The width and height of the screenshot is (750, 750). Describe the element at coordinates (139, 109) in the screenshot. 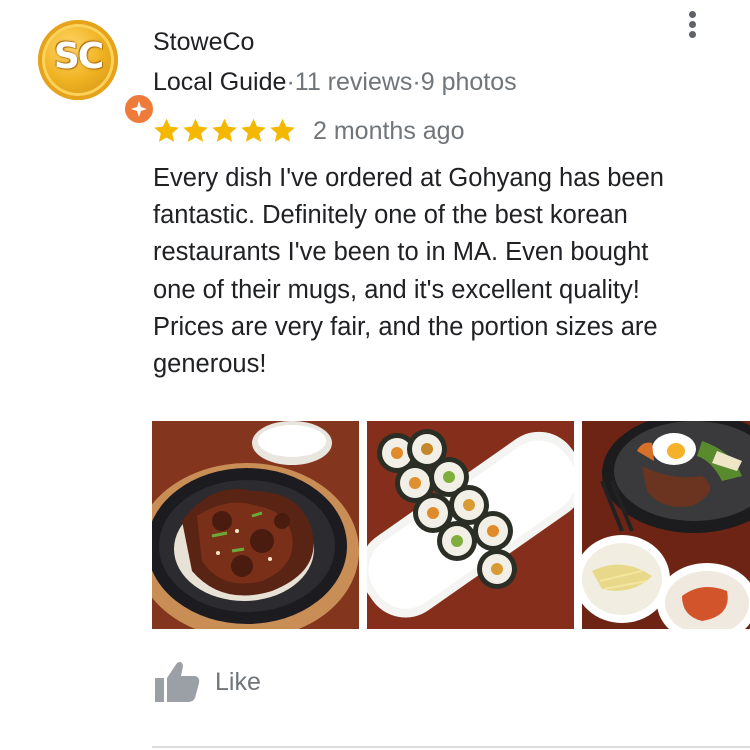

I see `local-guide-badge-icon` at that location.